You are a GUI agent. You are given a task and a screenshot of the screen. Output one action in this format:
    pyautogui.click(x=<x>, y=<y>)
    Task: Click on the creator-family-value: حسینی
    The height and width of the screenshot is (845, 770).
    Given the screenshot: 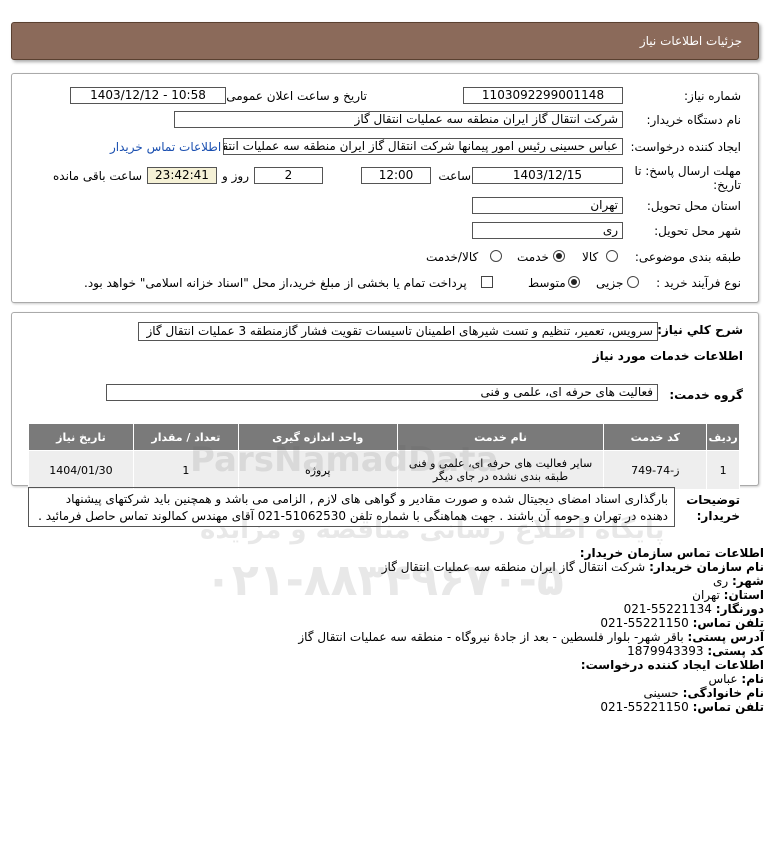 What is the action you would take?
    pyautogui.click(x=661, y=693)
    